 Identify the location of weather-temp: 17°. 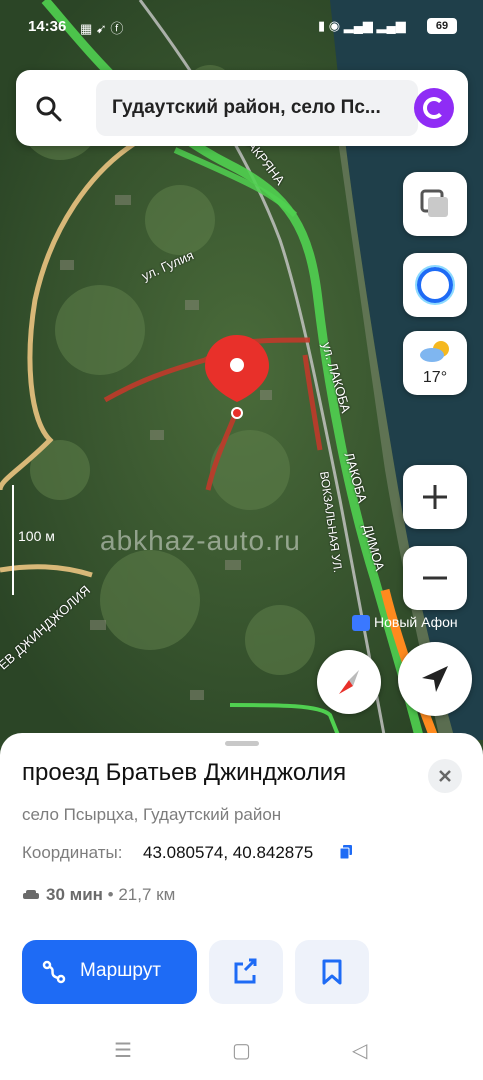
(435, 377).